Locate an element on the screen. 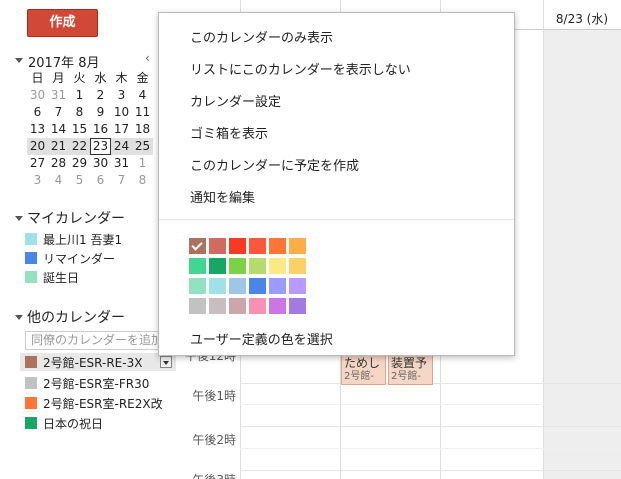 The image size is (621, 479). weekday-label: 月 is located at coordinates (58, 78).